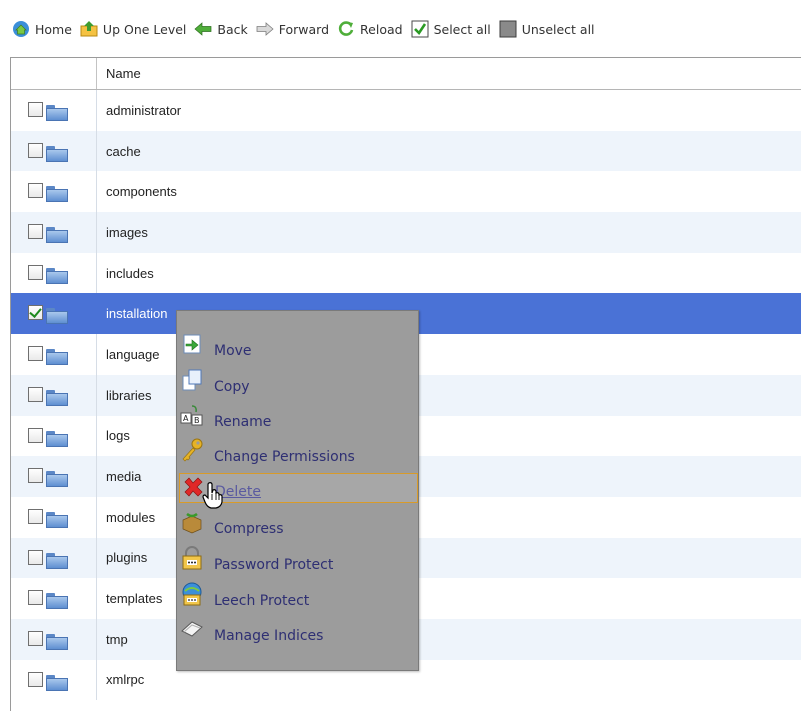 This screenshot has width=801, height=711. I want to click on checkbox-column-header, so click(54, 73).